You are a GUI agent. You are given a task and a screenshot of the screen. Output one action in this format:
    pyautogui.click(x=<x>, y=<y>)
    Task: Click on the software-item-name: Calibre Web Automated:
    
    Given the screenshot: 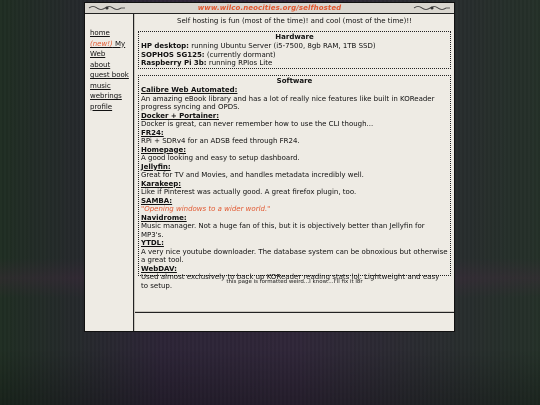 What is the action you would take?
    pyautogui.click(x=189, y=90)
    